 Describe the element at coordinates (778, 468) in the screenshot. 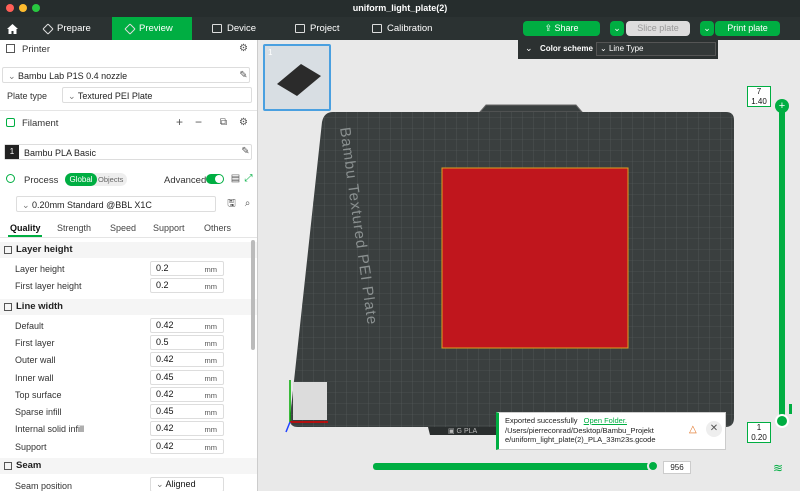

I see `layers-toggle-icon: ≋` at that location.